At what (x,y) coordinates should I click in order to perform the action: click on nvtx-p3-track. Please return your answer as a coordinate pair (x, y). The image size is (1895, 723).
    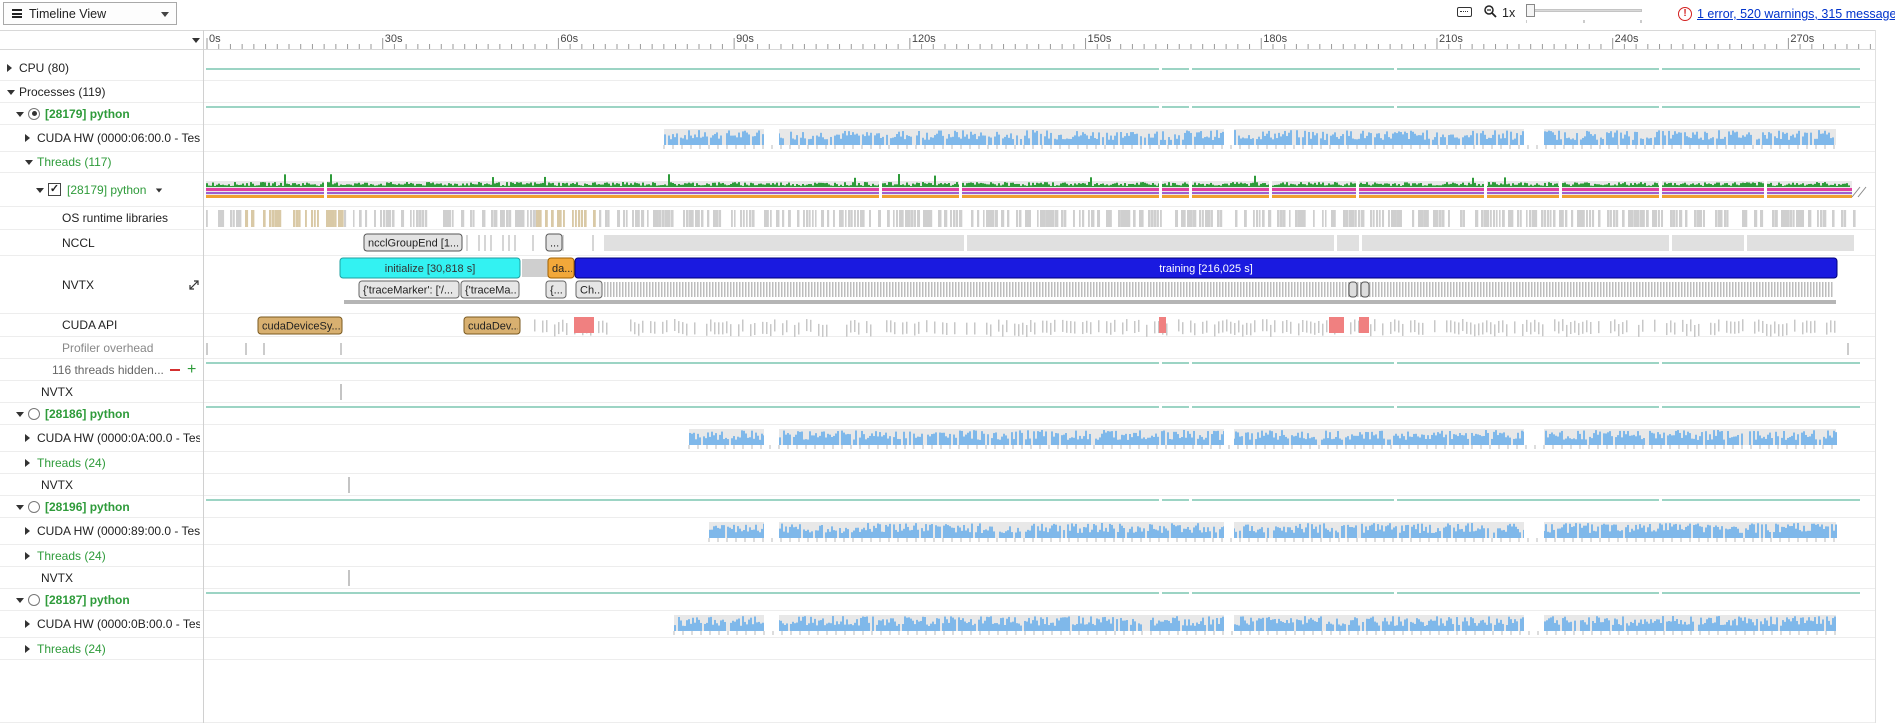
    Looking at the image, I should click on (1039, 578).